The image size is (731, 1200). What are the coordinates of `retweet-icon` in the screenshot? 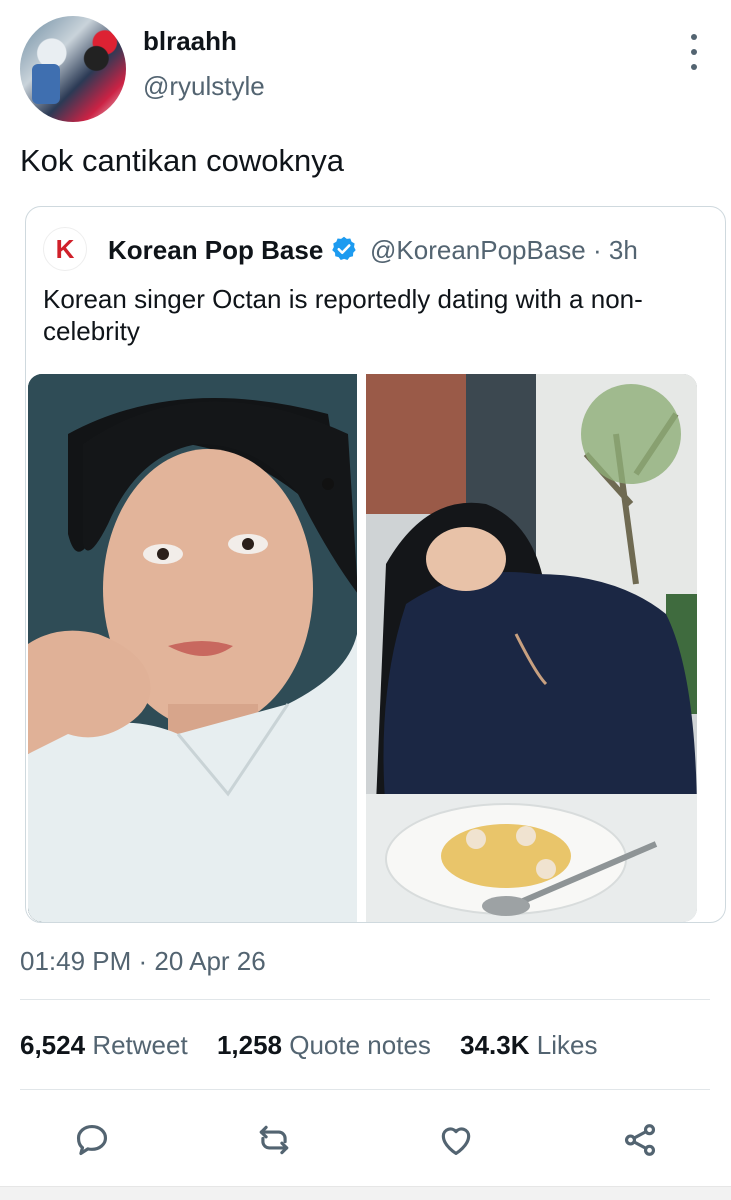 It's located at (274, 1140).